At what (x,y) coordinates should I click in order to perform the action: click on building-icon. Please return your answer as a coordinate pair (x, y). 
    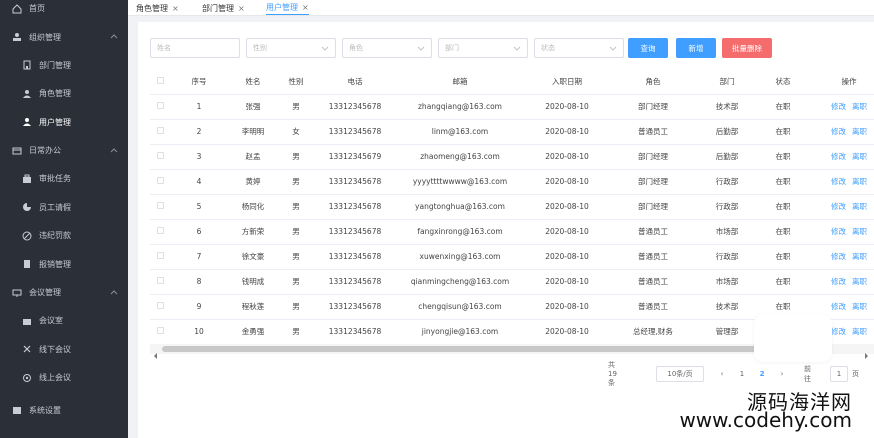
    Looking at the image, I should click on (27, 65).